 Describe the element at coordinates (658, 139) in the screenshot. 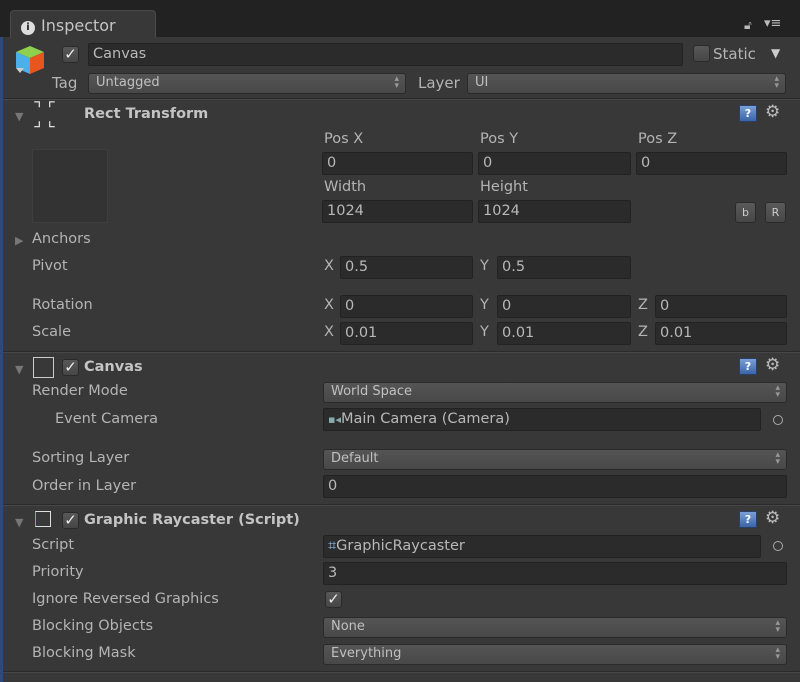

I see `pos-z-label: Pos Z` at that location.